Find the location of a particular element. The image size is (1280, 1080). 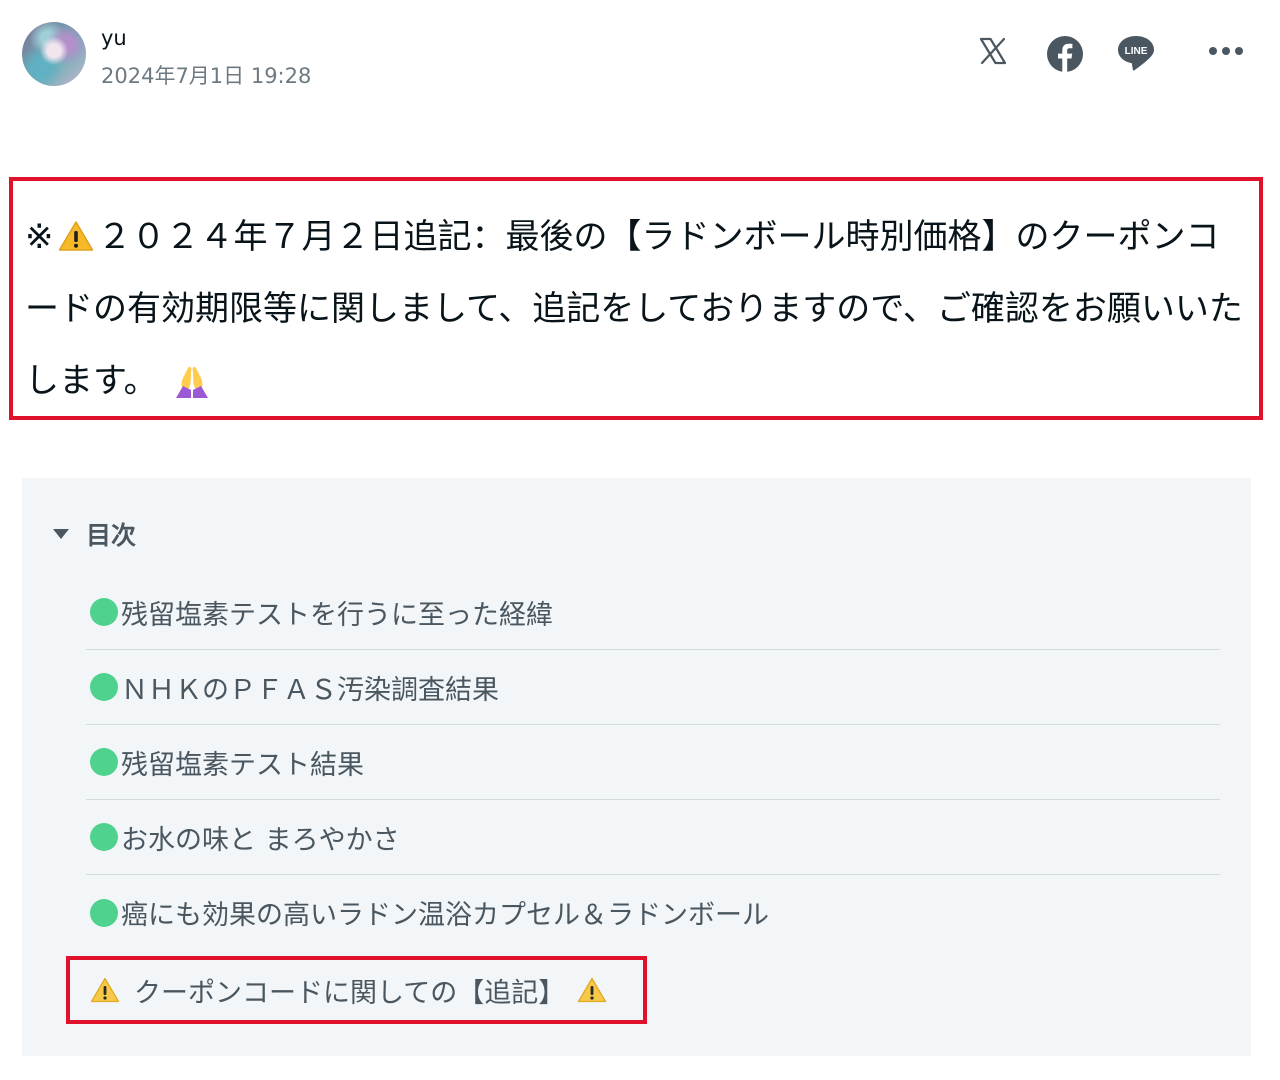

author-avatar is located at coordinates (54, 54).